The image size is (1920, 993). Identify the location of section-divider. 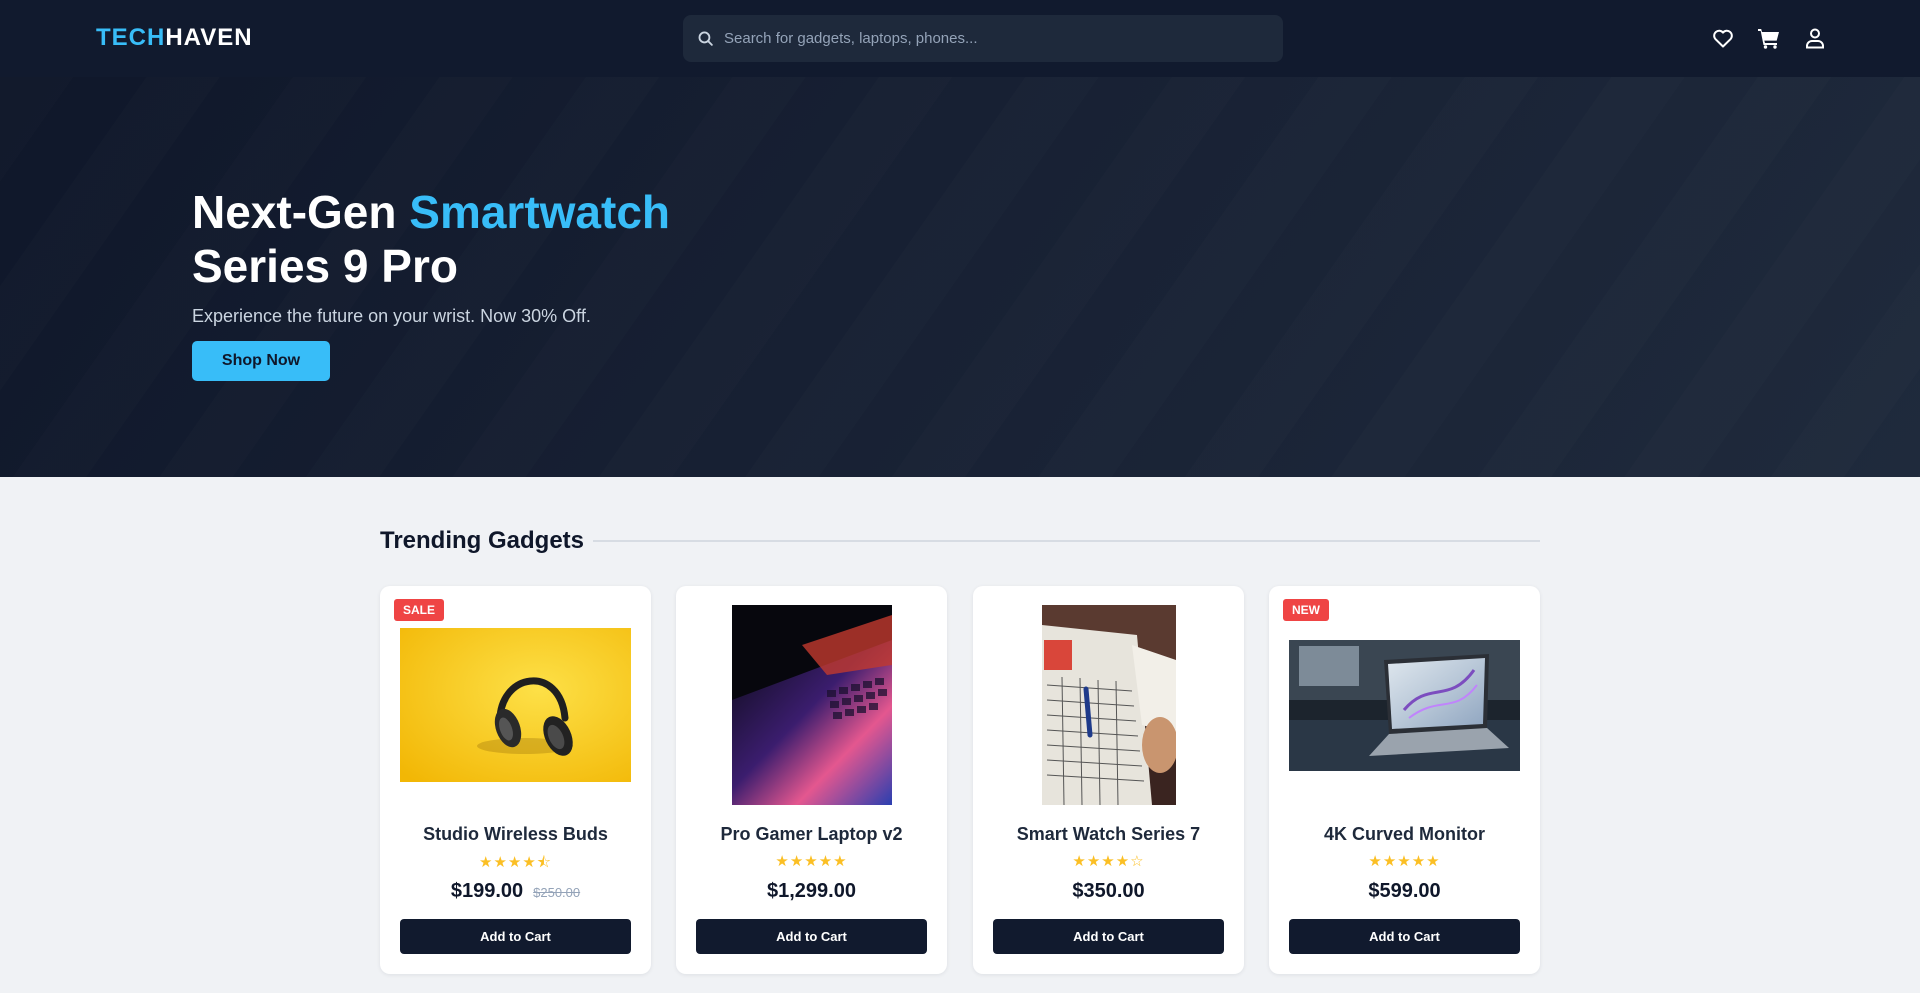
(1066, 541).